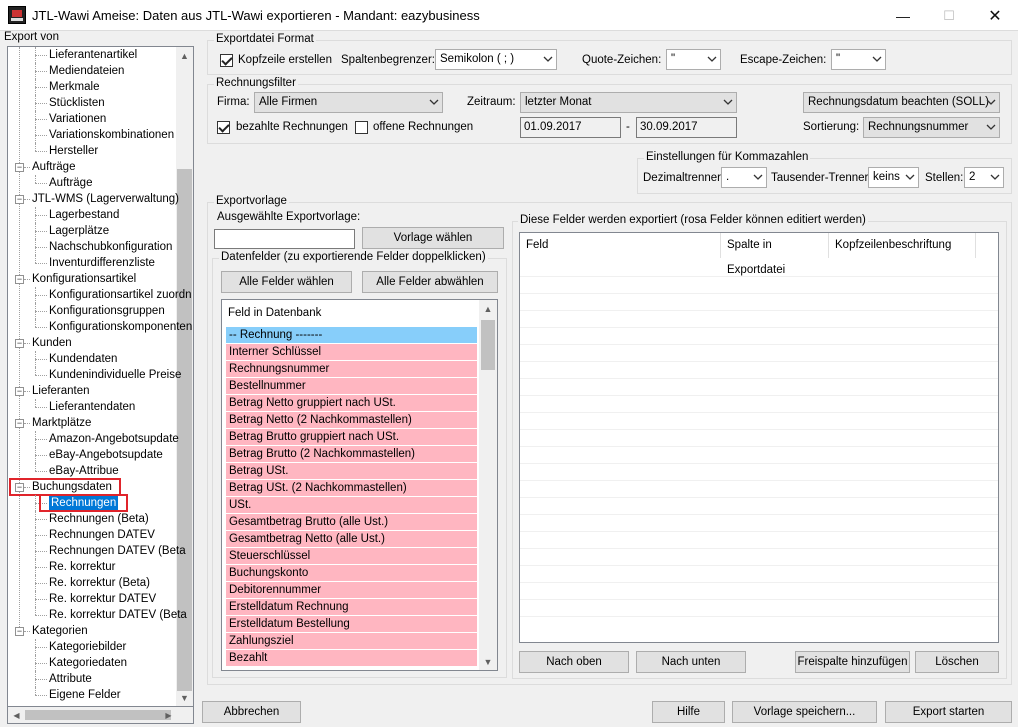 The image size is (1018, 727). Describe the element at coordinates (691, 662) in the screenshot. I see `move-down-button: Nach unten` at that location.